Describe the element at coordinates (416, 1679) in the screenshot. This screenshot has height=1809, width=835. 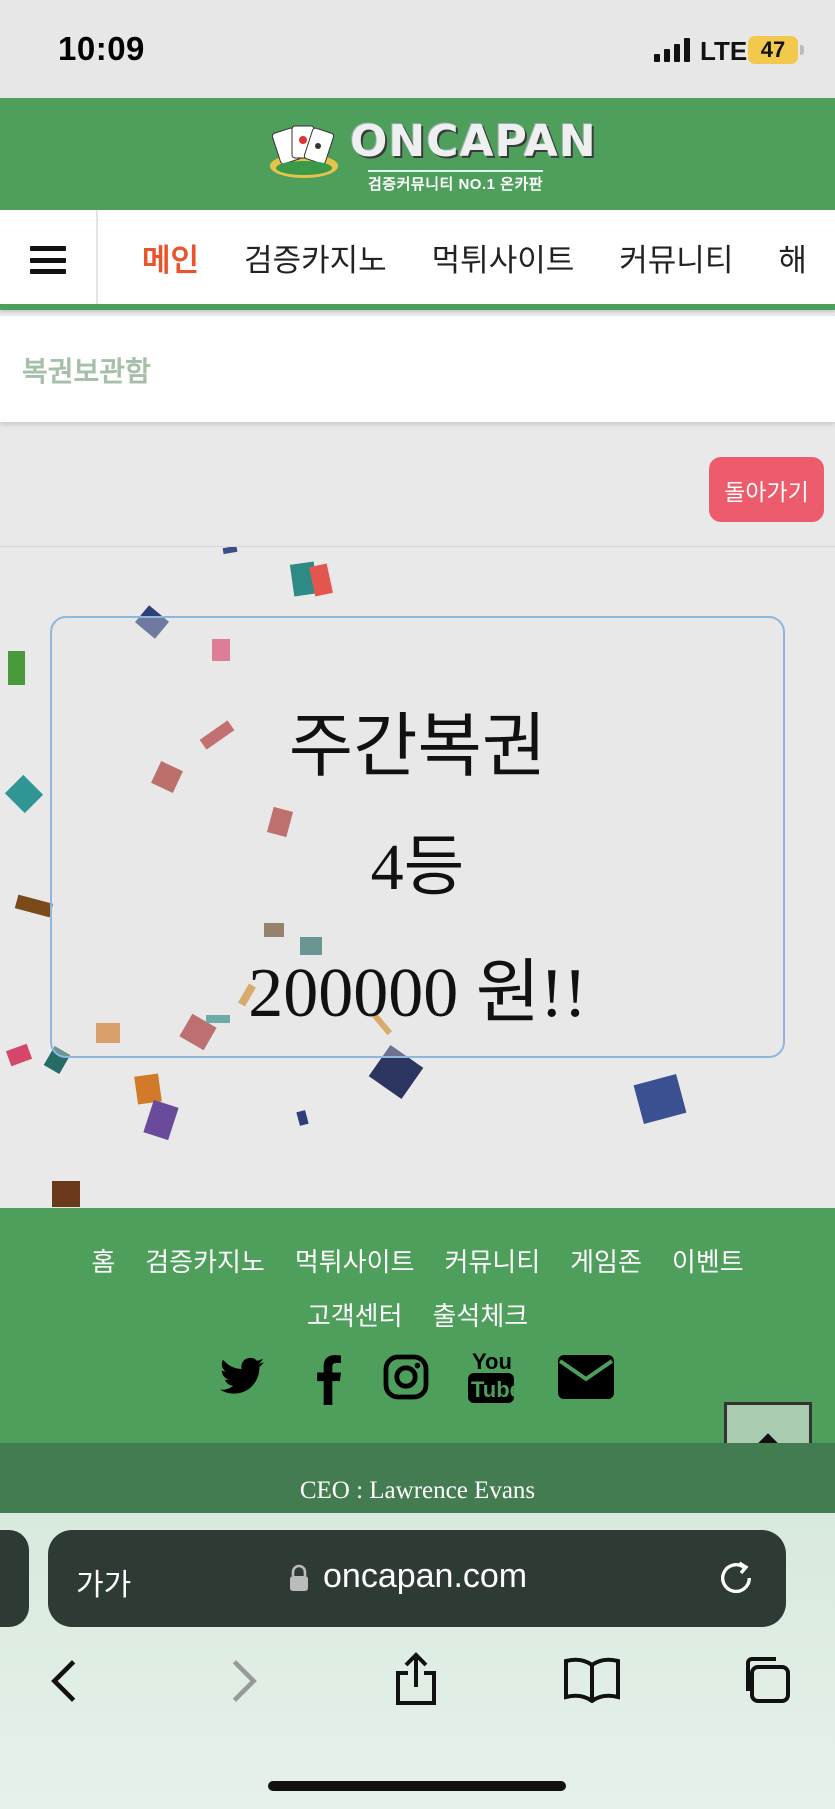
I see `share-icon` at that location.